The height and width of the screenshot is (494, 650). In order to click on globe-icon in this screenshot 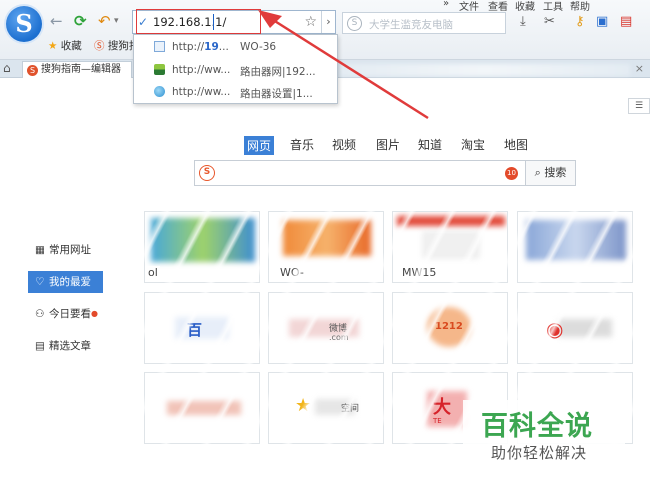, I will do `click(159, 91)`.